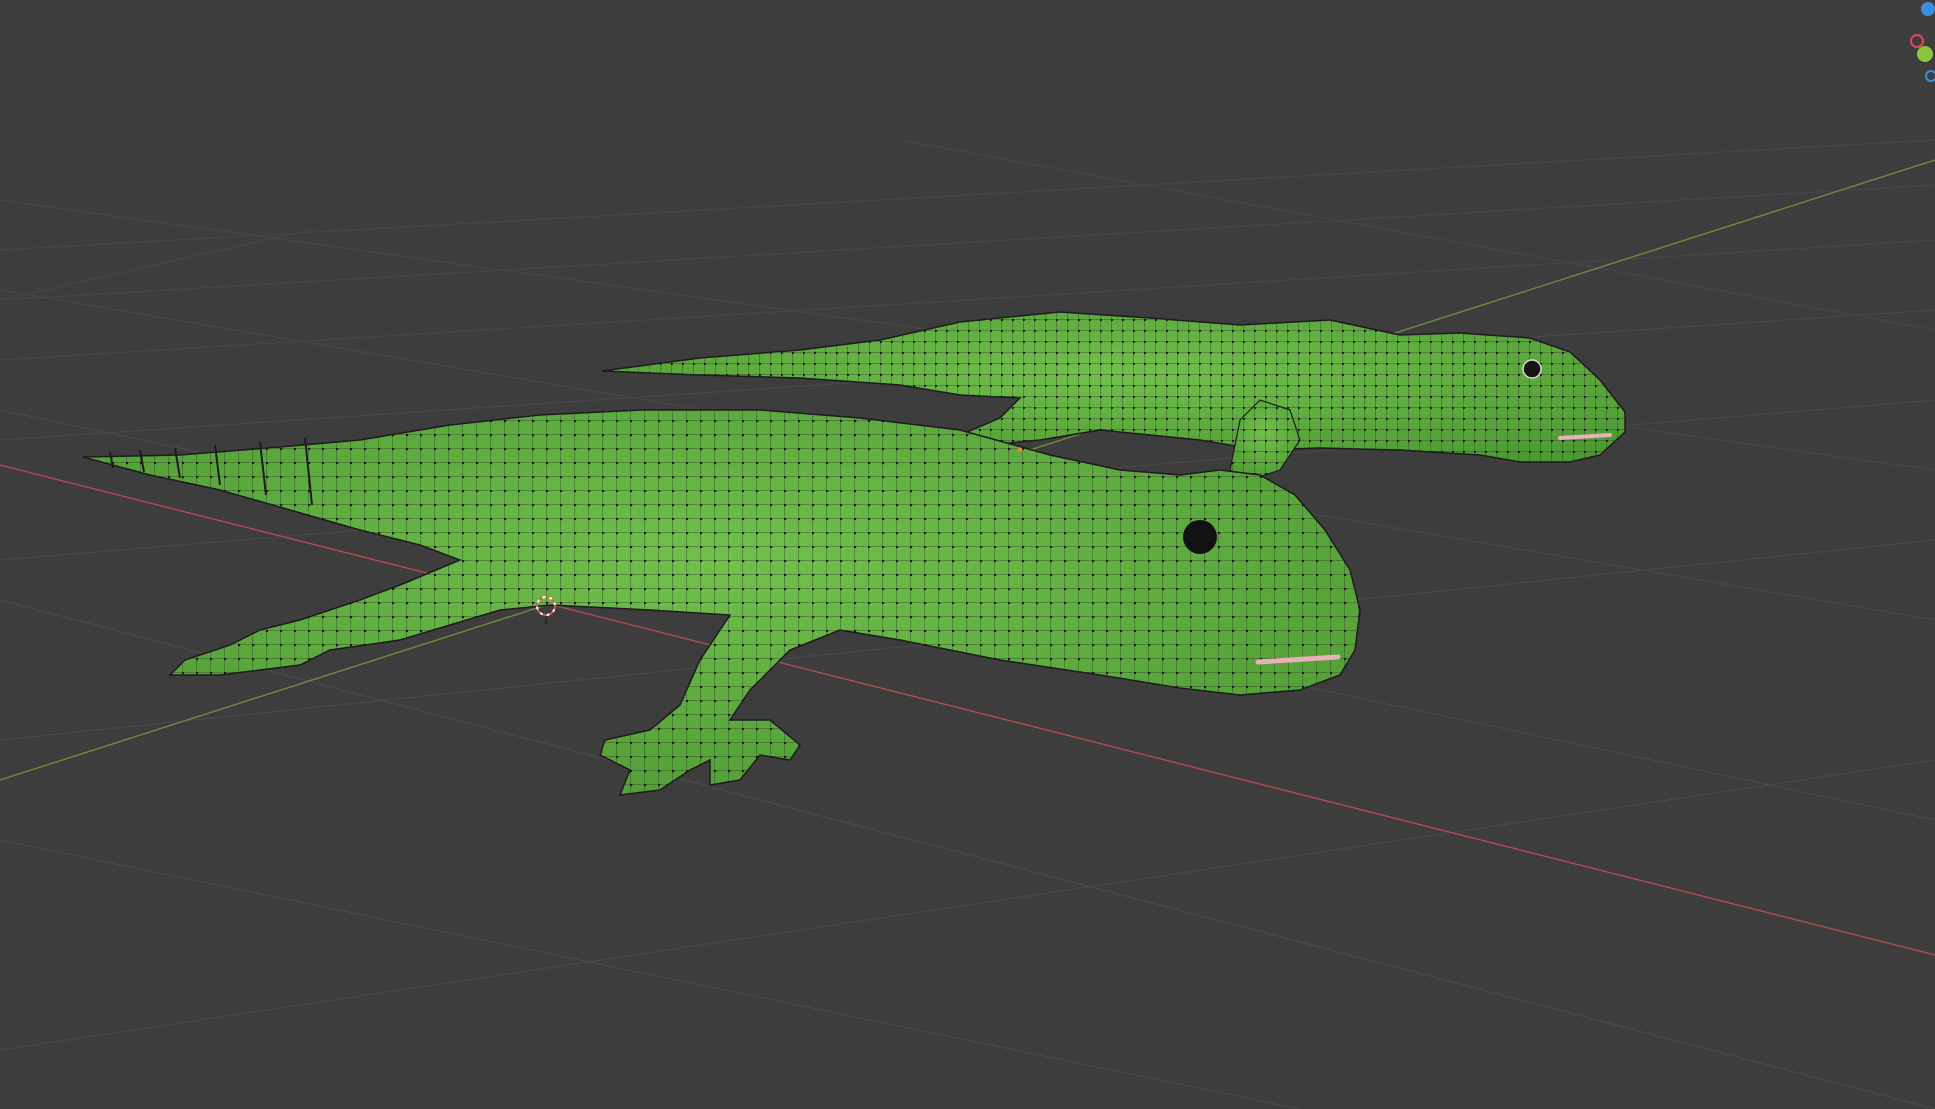 The image size is (1935, 1109). I want to click on navigation-gizmo, so click(1922, 46).